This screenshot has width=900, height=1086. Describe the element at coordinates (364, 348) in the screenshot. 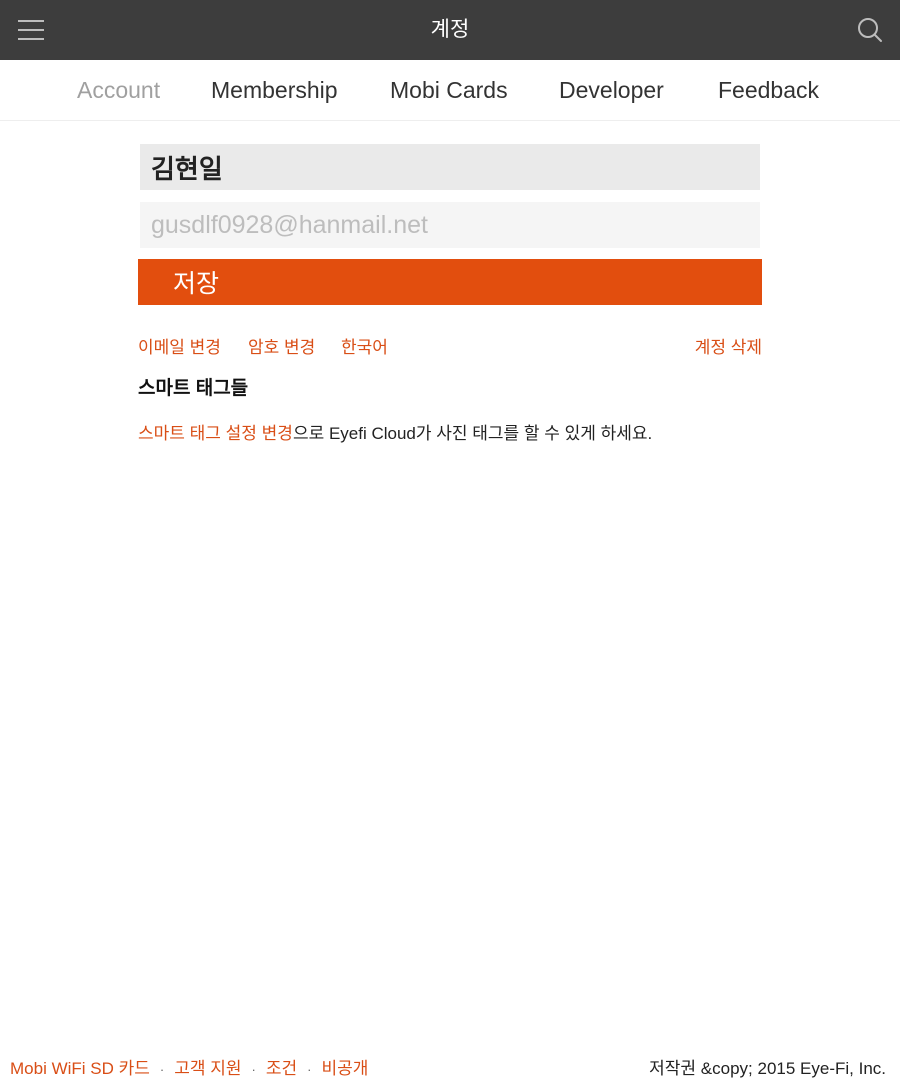

I see `language-link: 한국어` at that location.